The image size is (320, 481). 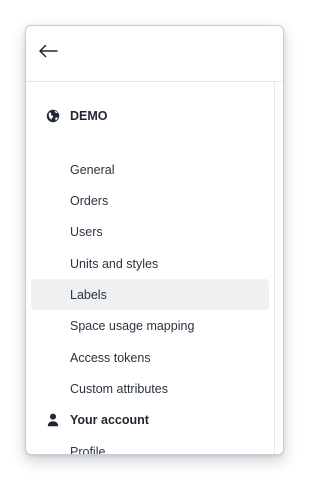 I want to click on globe-icon, so click(x=53, y=116).